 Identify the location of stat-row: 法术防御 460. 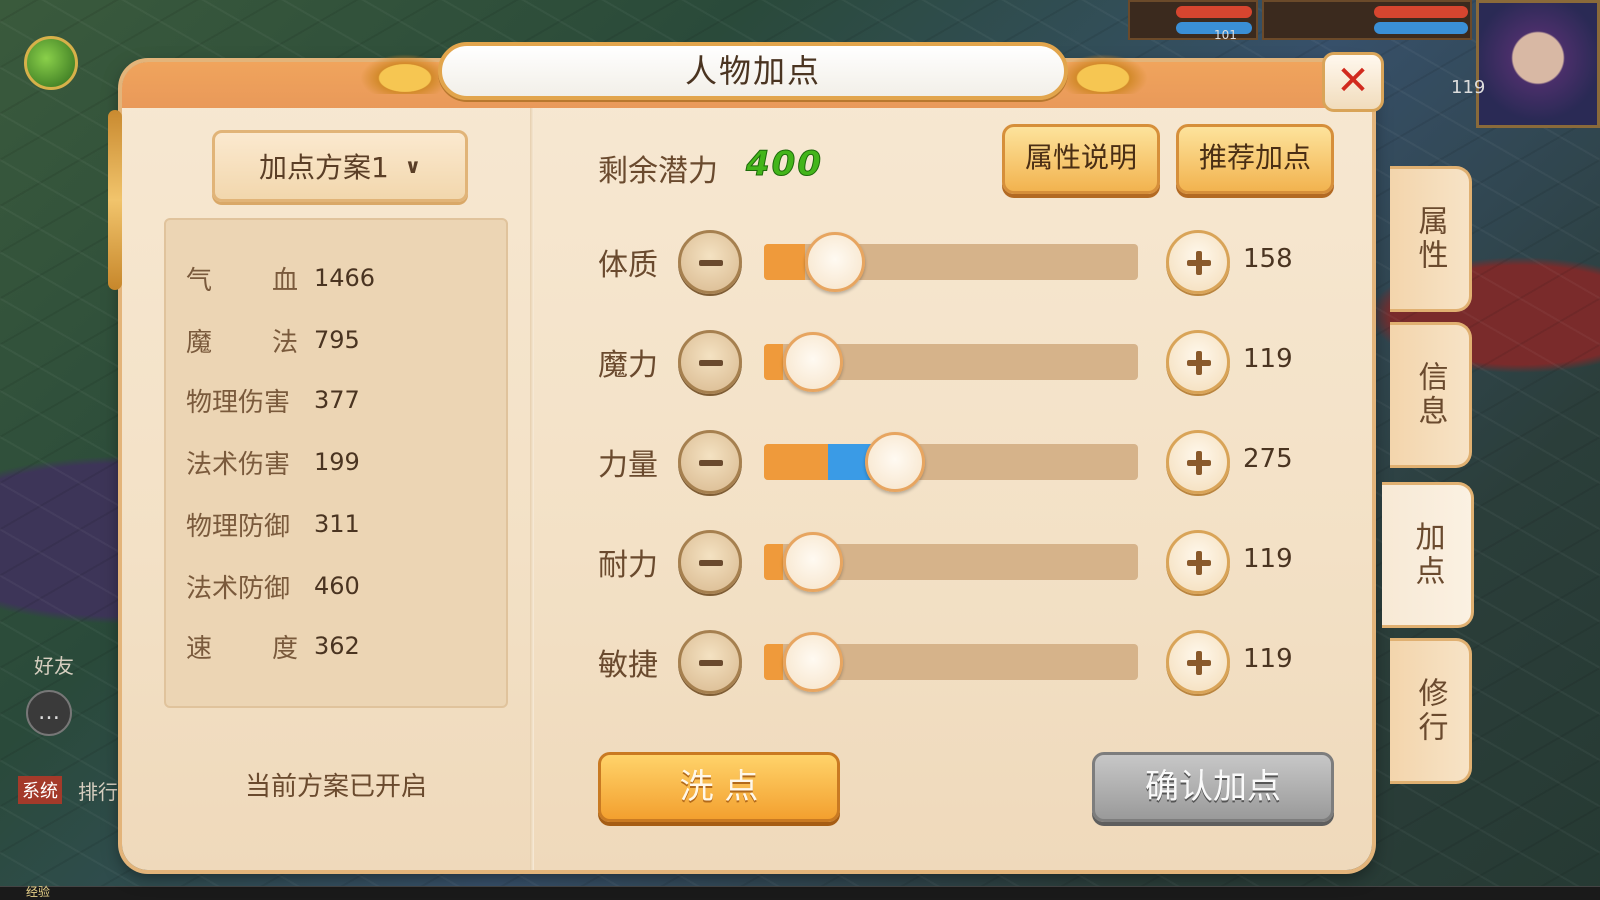
(273, 586).